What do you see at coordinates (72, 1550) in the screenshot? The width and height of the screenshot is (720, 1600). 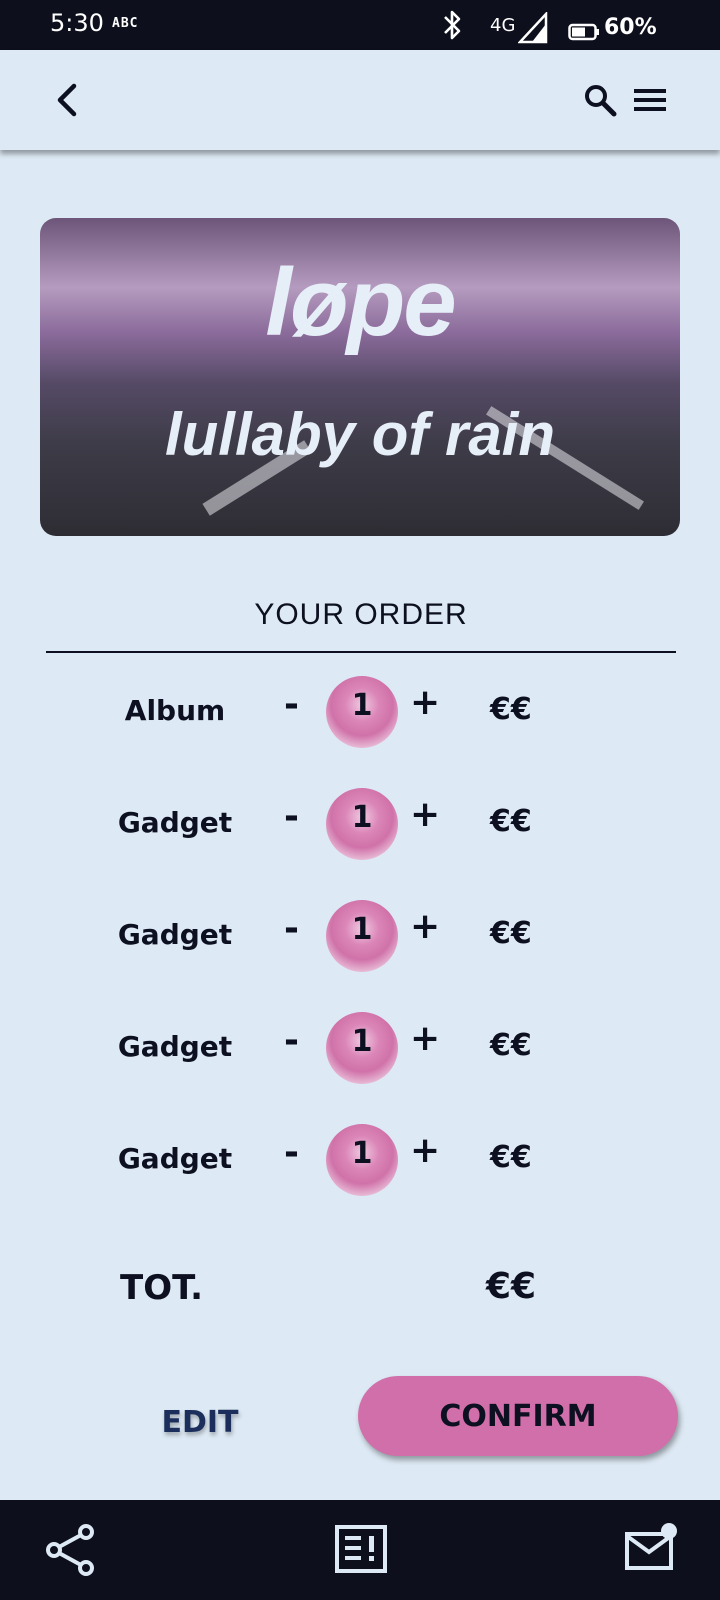 I see `share-icon` at bounding box center [72, 1550].